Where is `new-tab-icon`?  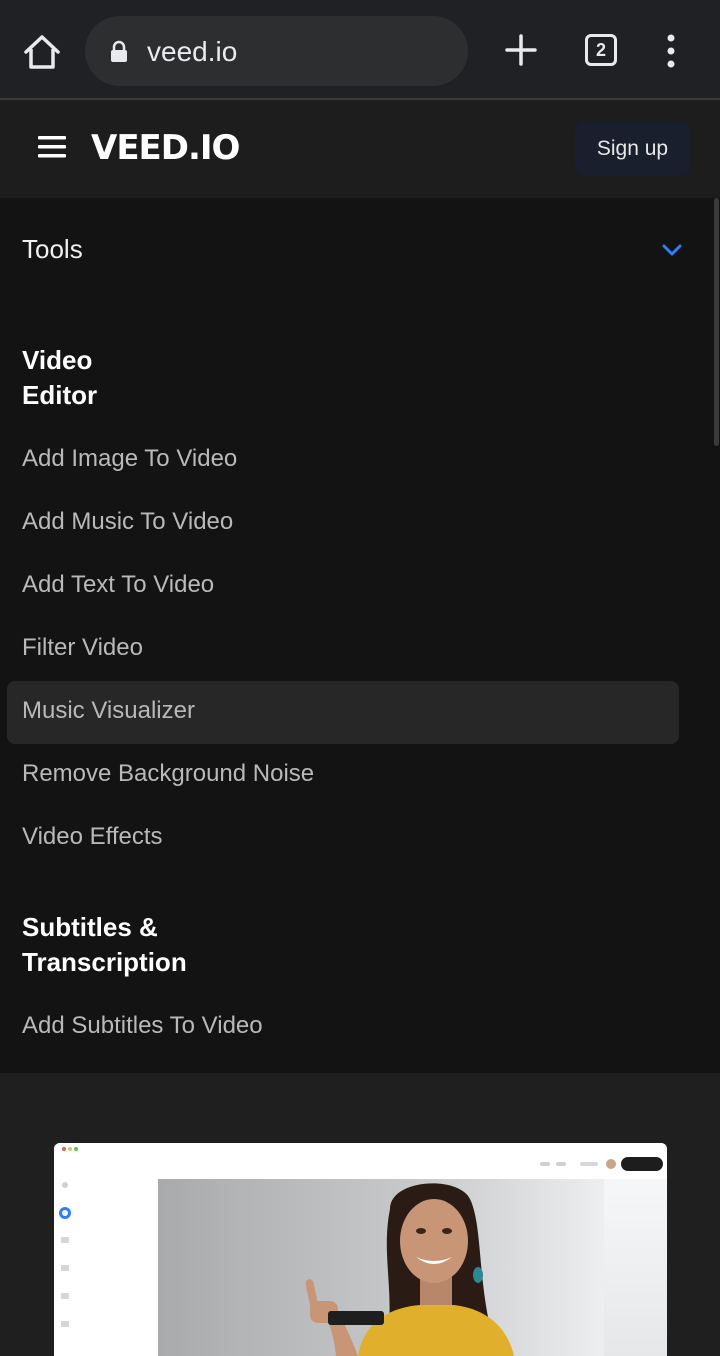
new-tab-icon is located at coordinates (521, 50).